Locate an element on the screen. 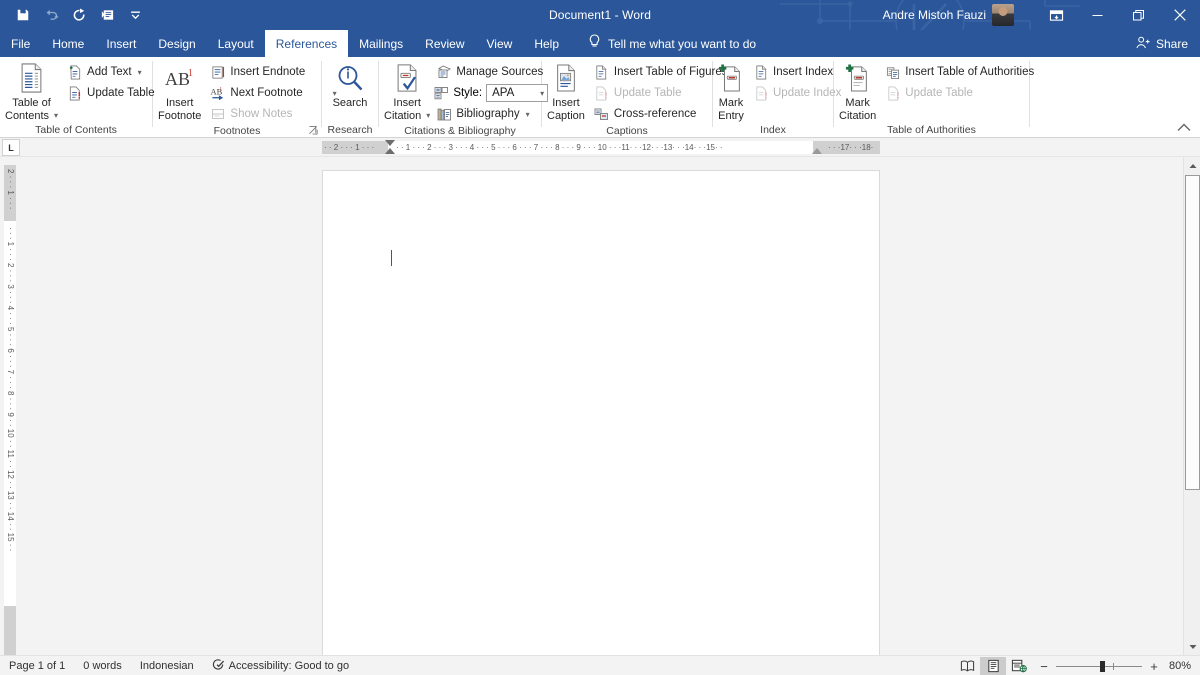  tab-references: References is located at coordinates (306, 43).